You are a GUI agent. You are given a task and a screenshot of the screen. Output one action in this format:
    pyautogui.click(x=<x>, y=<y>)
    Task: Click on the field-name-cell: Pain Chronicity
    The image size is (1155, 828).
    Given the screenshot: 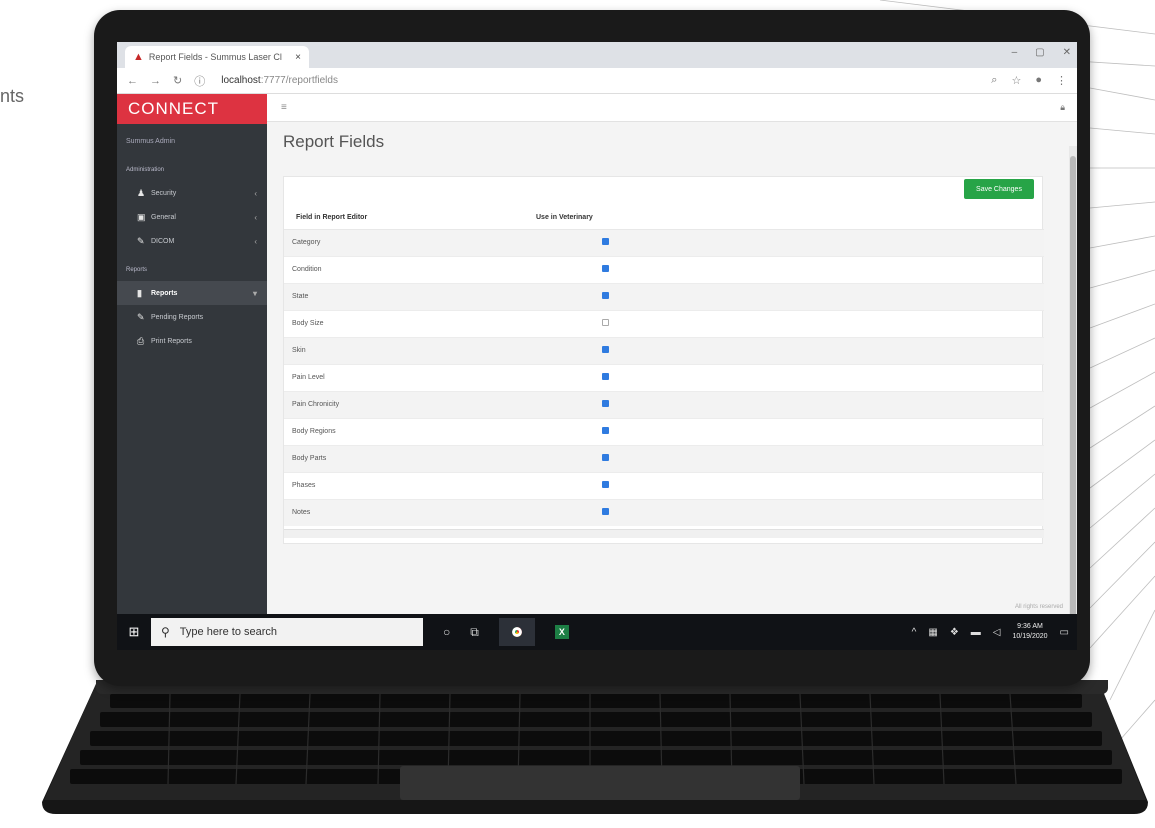 What is the action you would take?
    pyautogui.click(x=404, y=404)
    